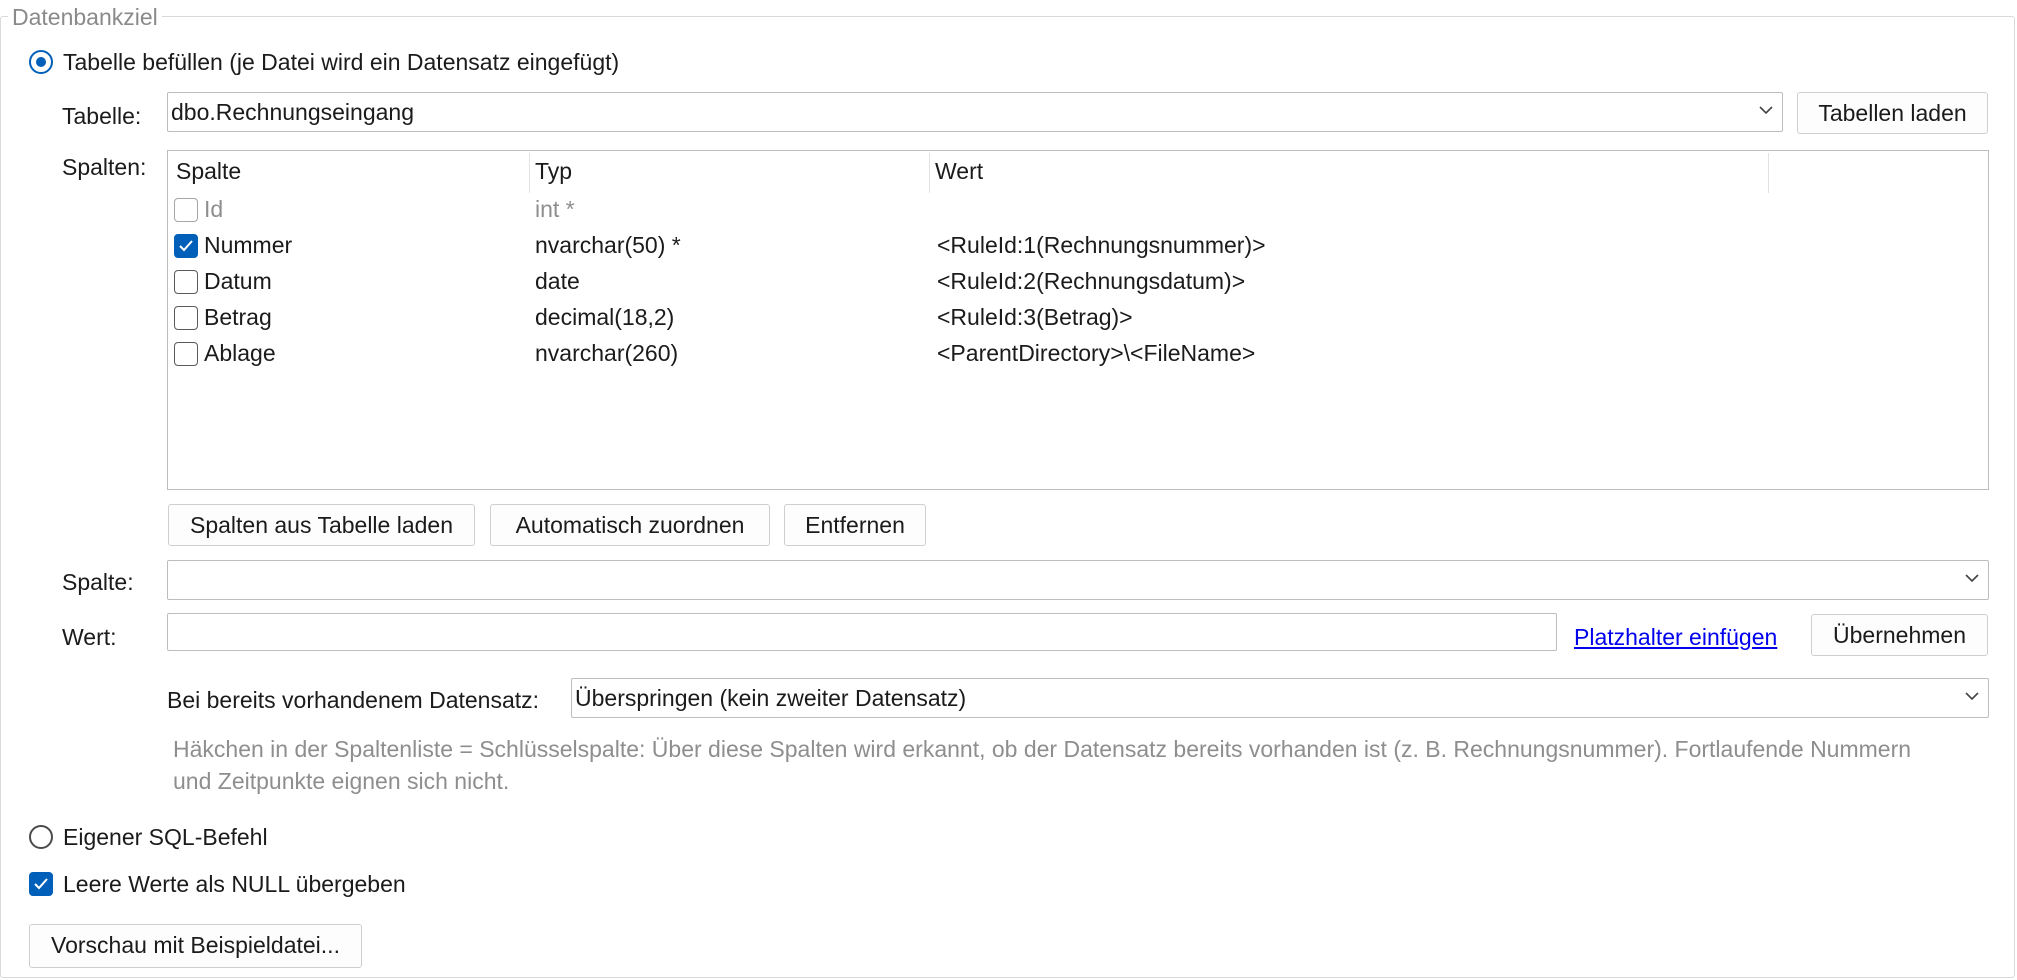  What do you see at coordinates (1078, 580) in the screenshot?
I see `column-edit-select` at bounding box center [1078, 580].